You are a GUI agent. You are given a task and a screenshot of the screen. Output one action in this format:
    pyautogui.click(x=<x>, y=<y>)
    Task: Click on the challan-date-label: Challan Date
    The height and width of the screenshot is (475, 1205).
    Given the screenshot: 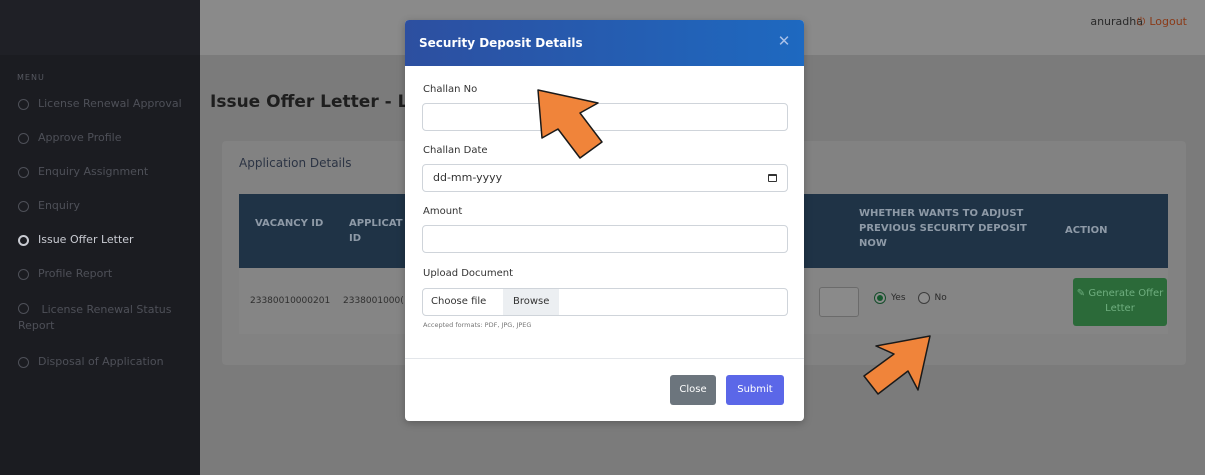 What is the action you would take?
    pyautogui.click(x=455, y=150)
    